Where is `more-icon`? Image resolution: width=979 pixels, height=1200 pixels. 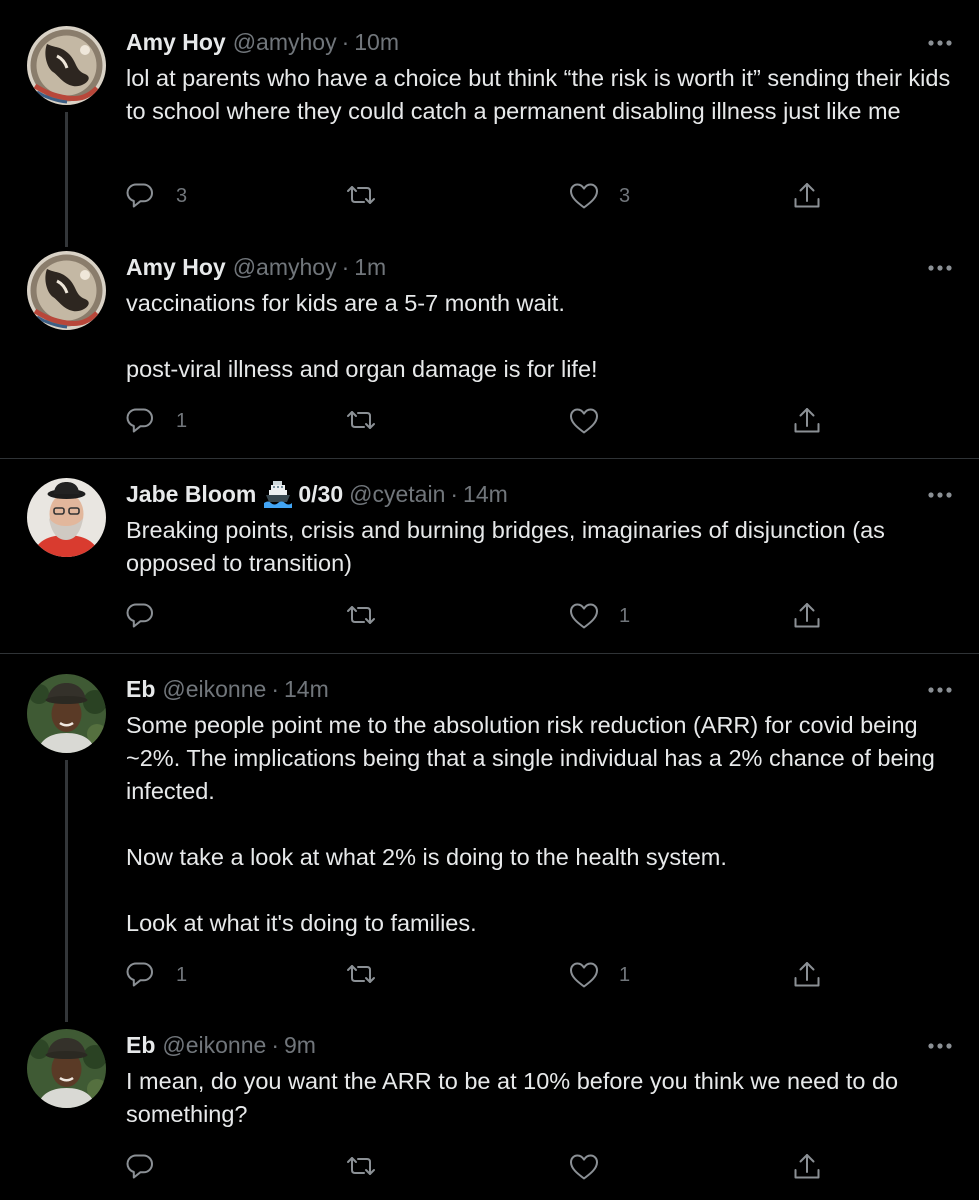
more-icon is located at coordinates (940, 1046).